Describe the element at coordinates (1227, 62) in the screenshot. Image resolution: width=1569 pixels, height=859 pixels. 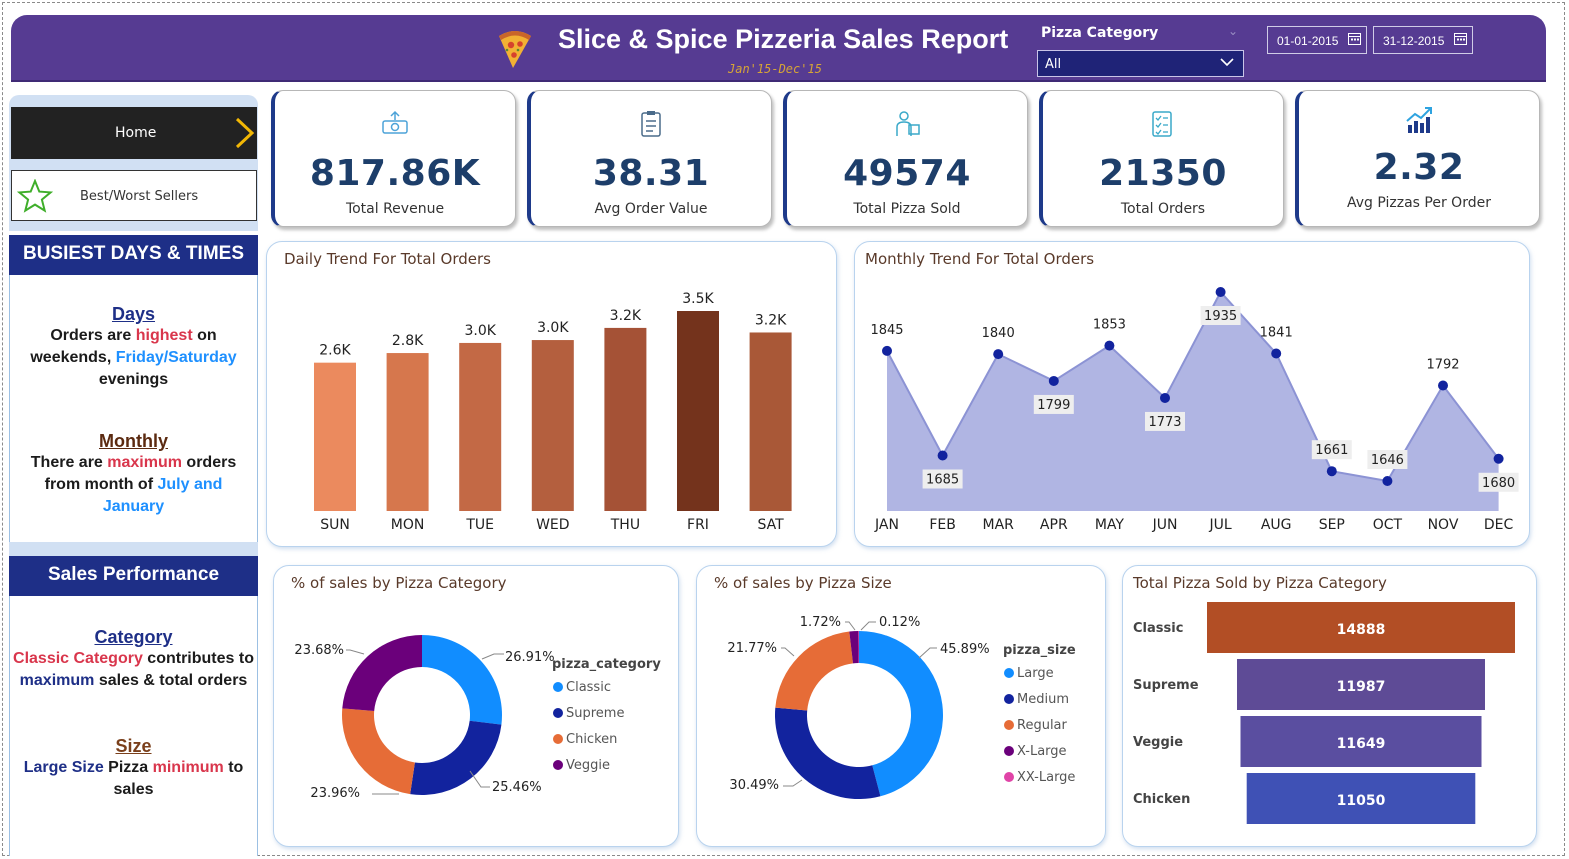
I see `chevron-down-icon` at that location.